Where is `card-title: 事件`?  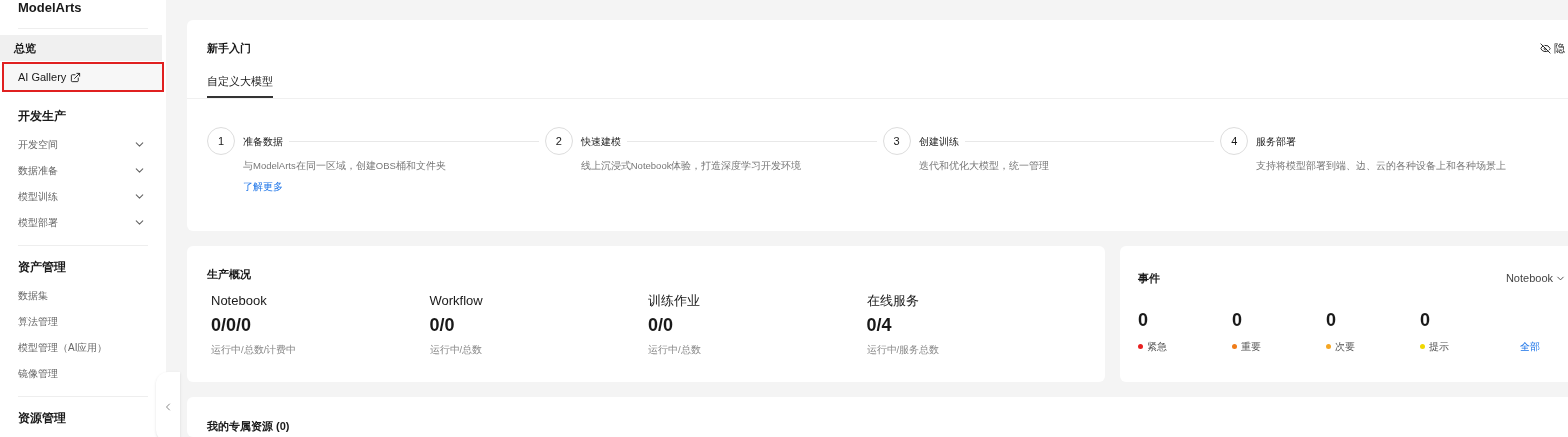
card-title: 事件 is located at coordinates (1149, 278).